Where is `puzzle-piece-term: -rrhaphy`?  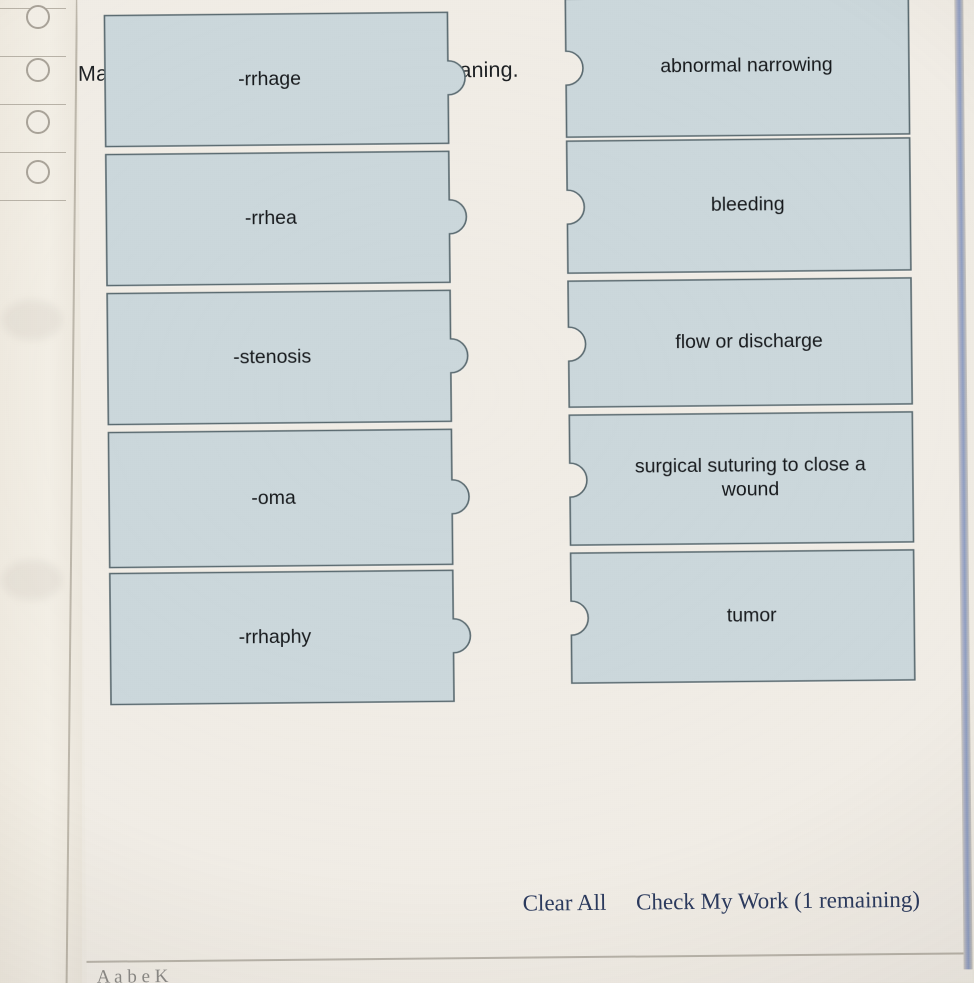
puzzle-piece-term: -rrhaphy is located at coordinates (290, 637).